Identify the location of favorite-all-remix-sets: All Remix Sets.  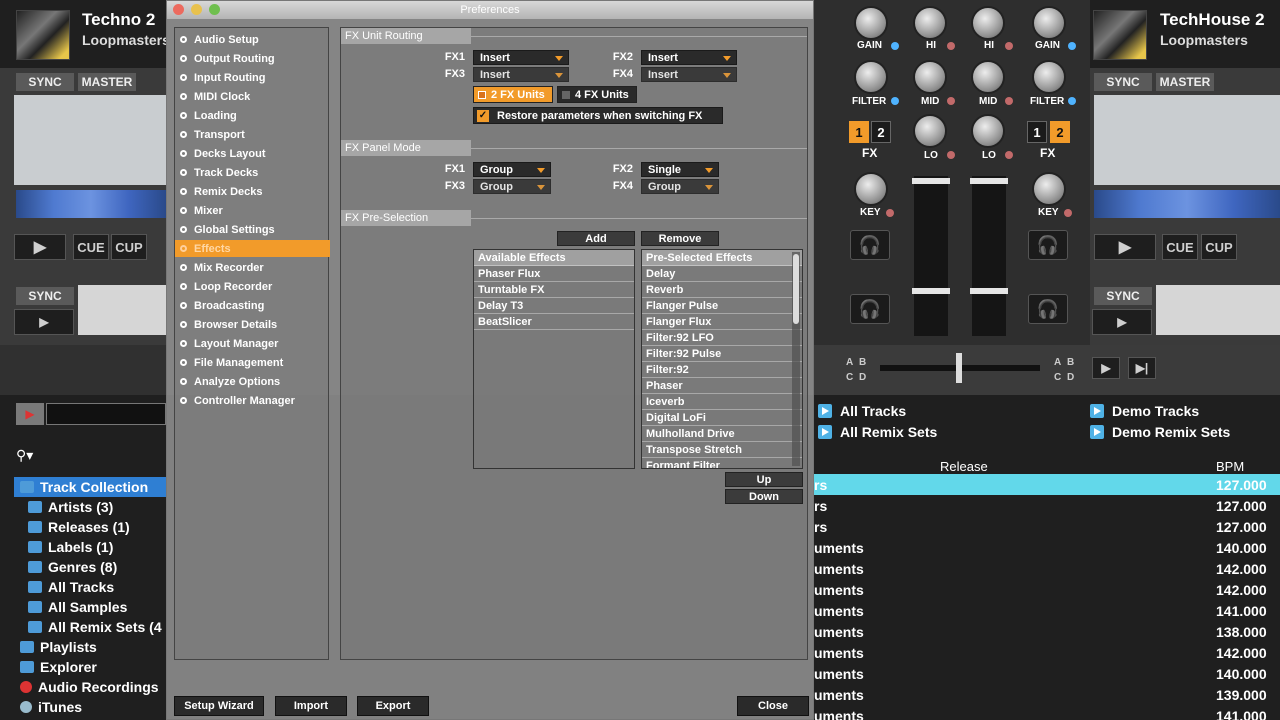
(877, 432).